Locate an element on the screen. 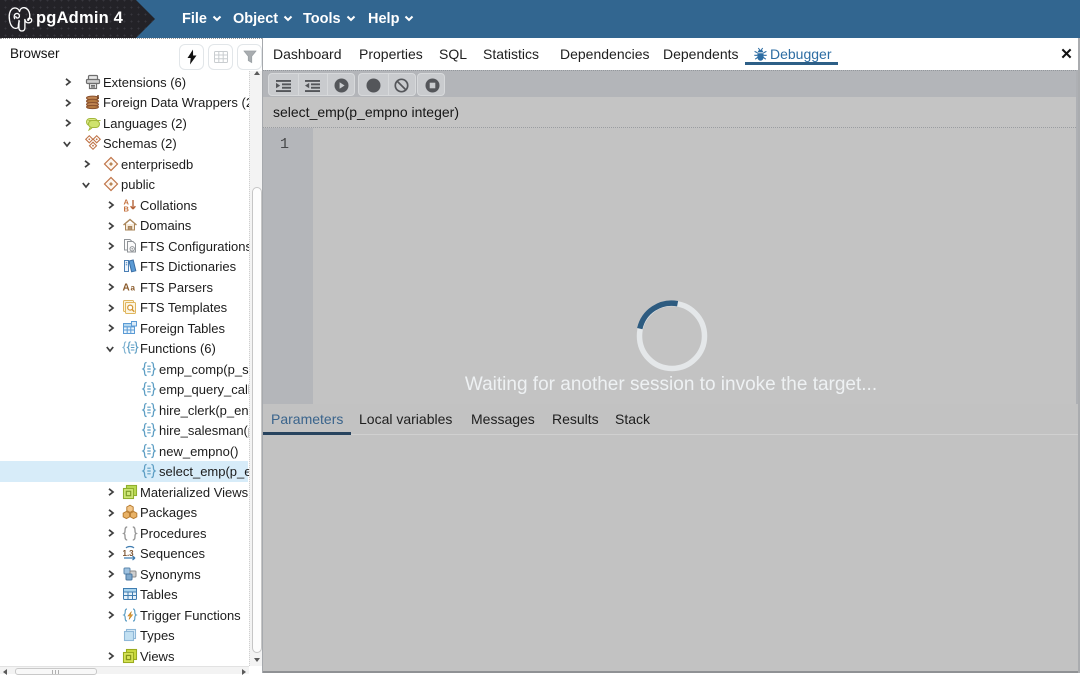 The height and width of the screenshot is (675, 1080). svg-text: A is located at coordinates (126, 287).